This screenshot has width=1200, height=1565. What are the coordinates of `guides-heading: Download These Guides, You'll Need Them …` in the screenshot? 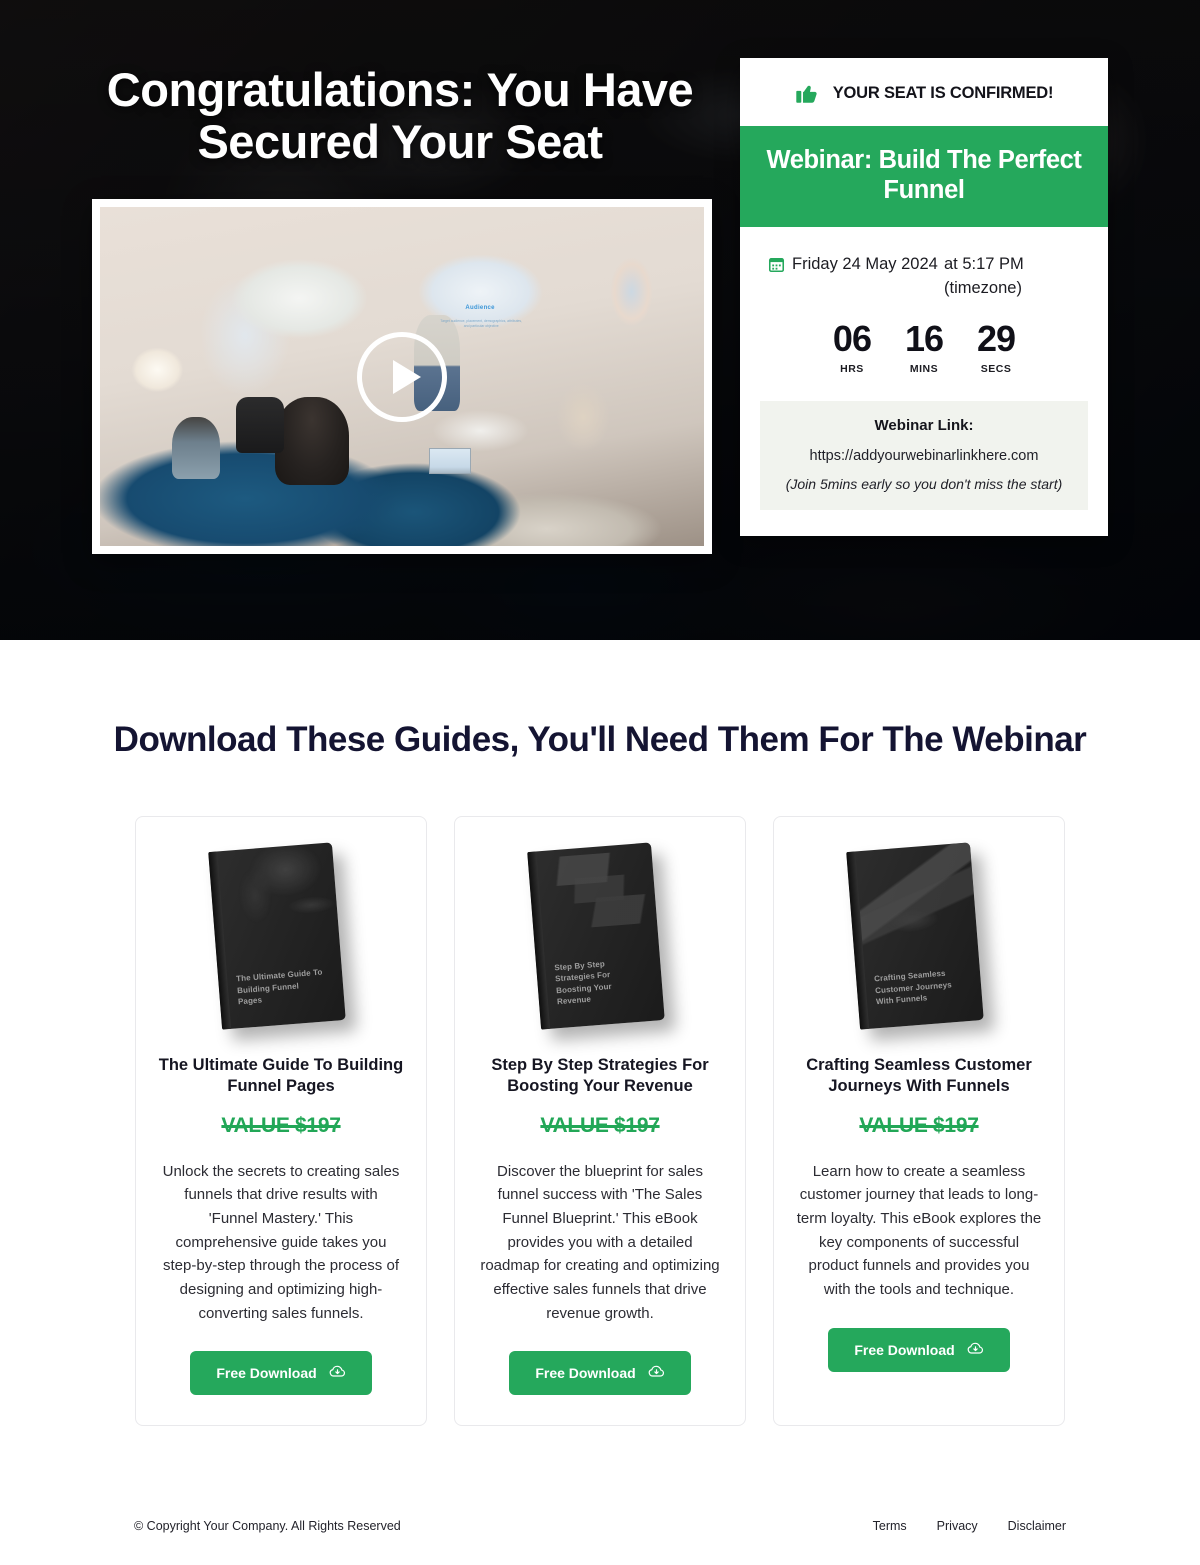 It's located at (600, 739).